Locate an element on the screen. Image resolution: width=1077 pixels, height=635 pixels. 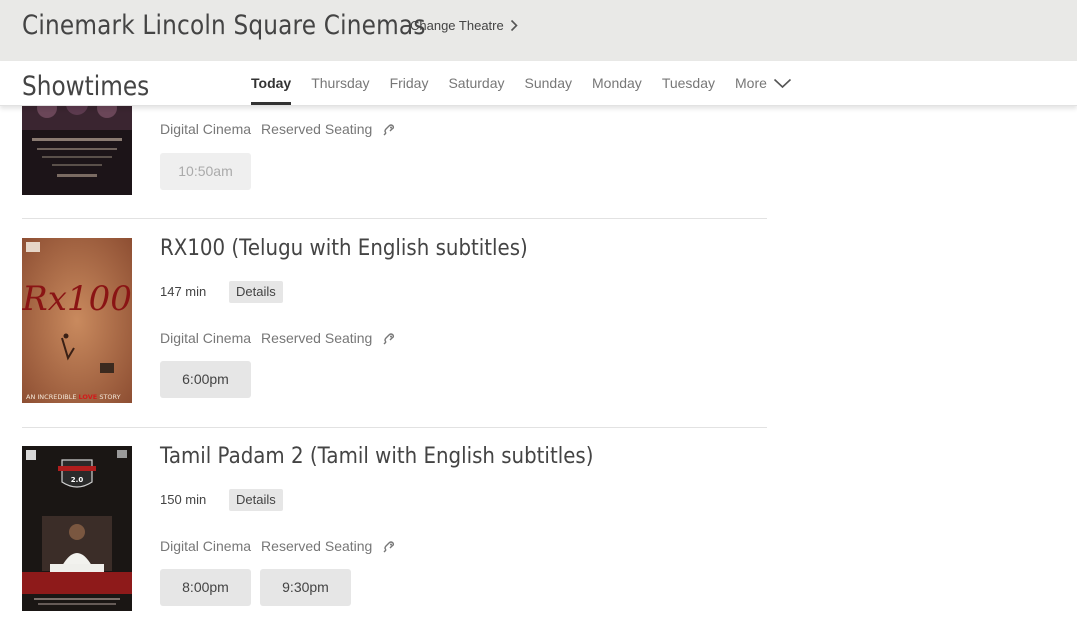
change-theatre-label: Change Theatre is located at coordinates (457, 25).